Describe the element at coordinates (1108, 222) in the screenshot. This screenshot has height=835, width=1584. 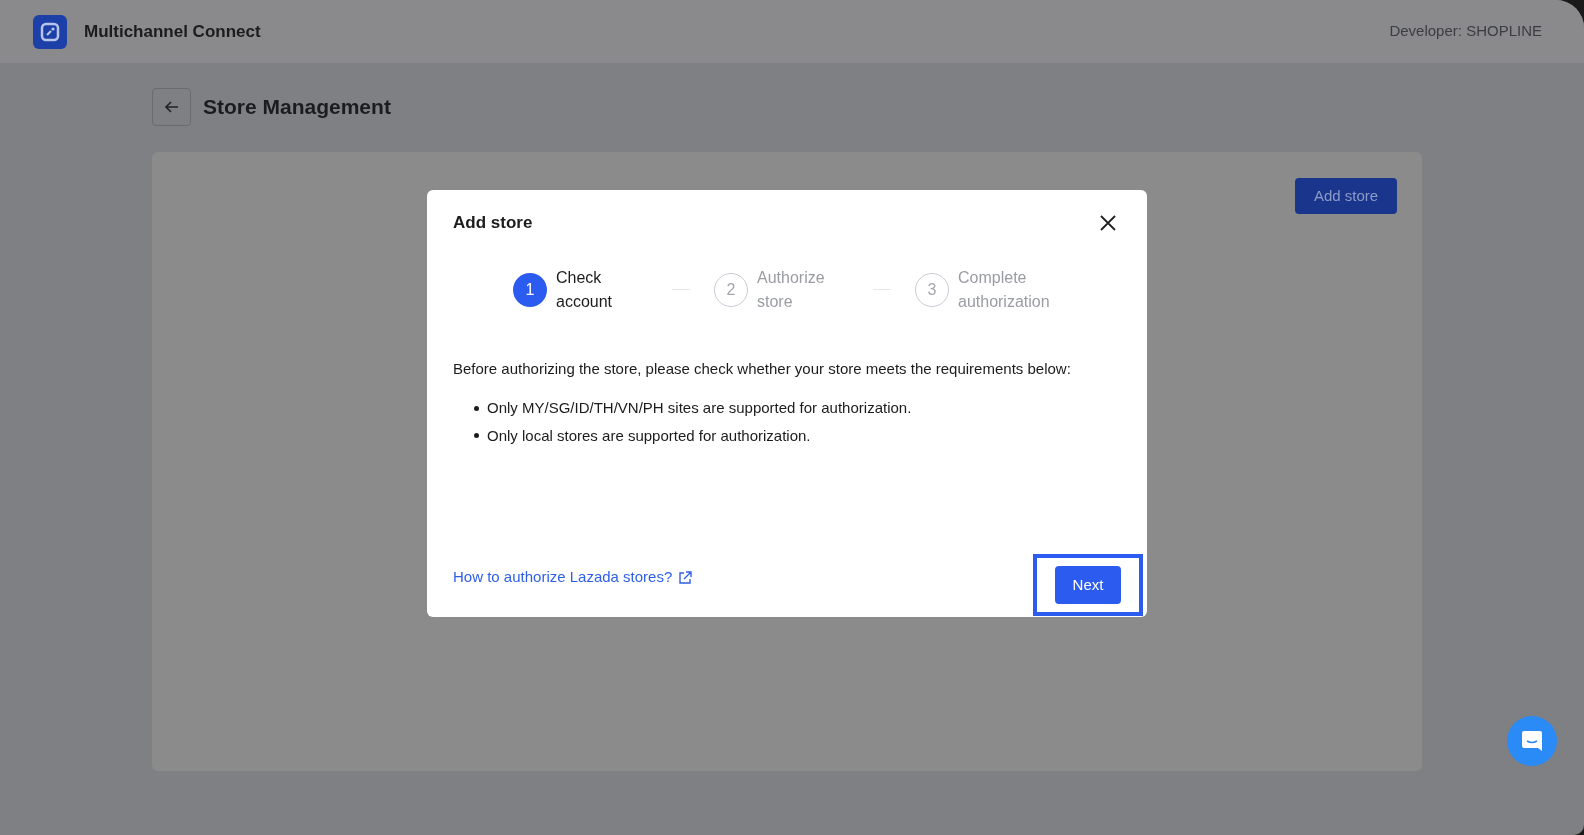
I see `close-icon` at that location.